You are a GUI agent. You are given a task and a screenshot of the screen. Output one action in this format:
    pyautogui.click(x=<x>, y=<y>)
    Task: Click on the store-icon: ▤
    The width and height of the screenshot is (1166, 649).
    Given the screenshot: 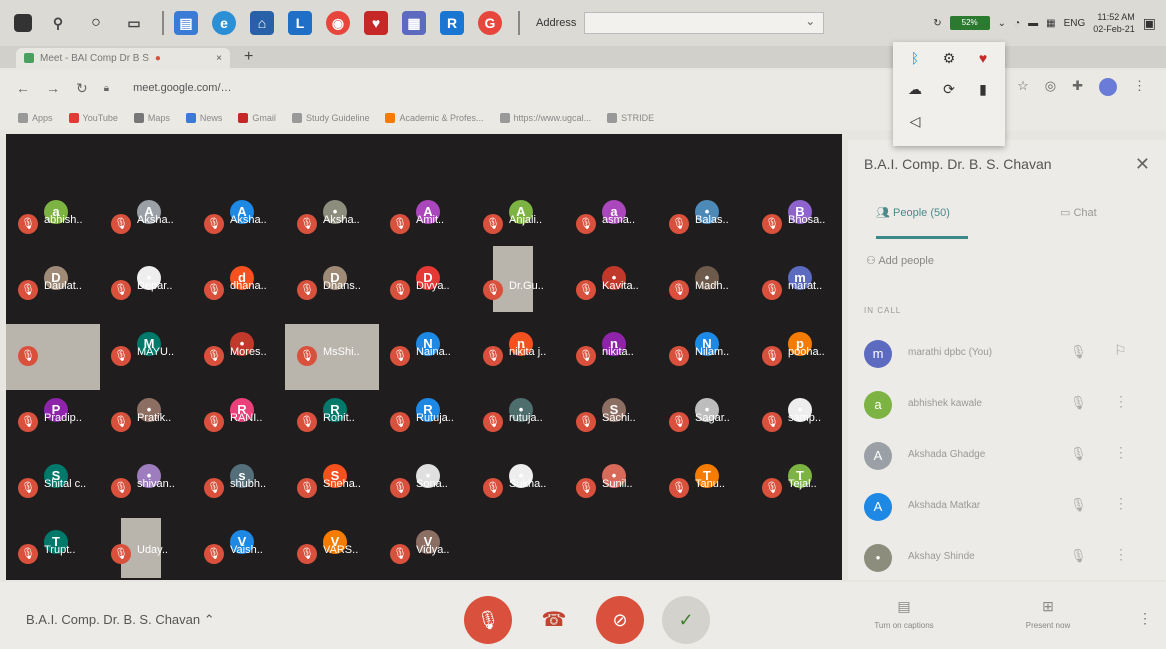 What is the action you would take?
    pyautogui.click(x=186, y=23)
    